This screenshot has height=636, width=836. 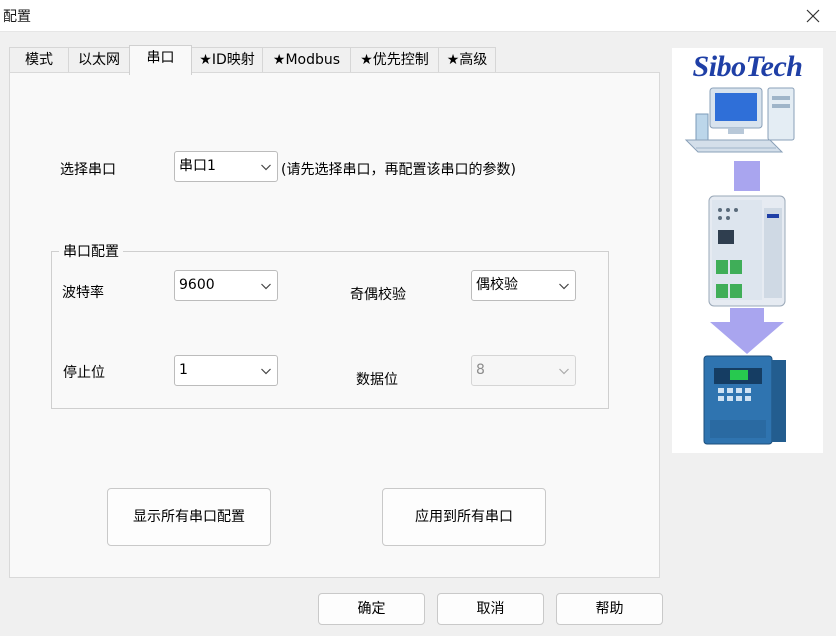 What do you see at coordinates (739, 120) in the screenshot?
I see `computer-icon` at bounding box center [739, 120].